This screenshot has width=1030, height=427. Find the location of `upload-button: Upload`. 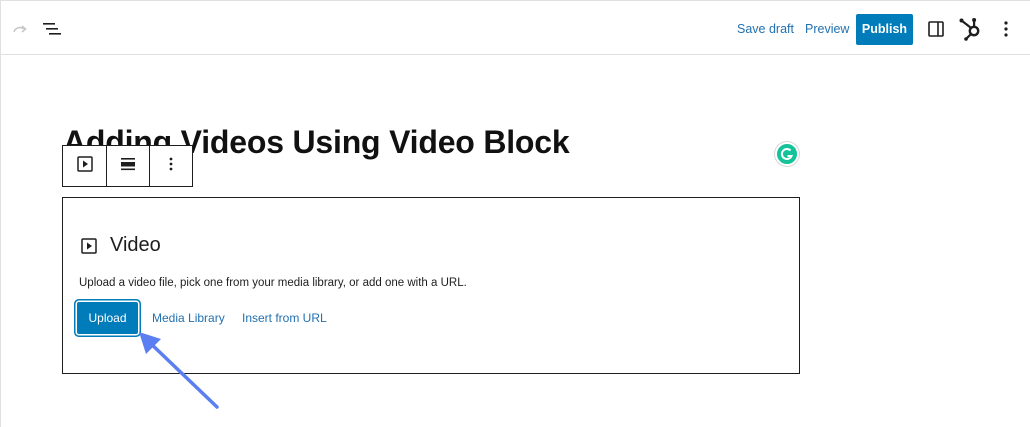

upload-button: Upload is located at coordinates (107, 318).